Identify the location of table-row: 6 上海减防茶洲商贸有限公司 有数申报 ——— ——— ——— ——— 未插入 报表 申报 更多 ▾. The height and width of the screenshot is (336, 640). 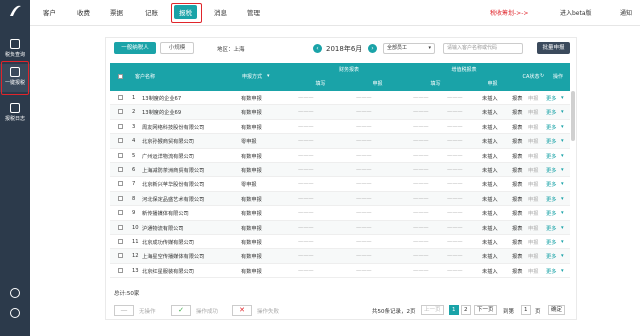
(340, 170).